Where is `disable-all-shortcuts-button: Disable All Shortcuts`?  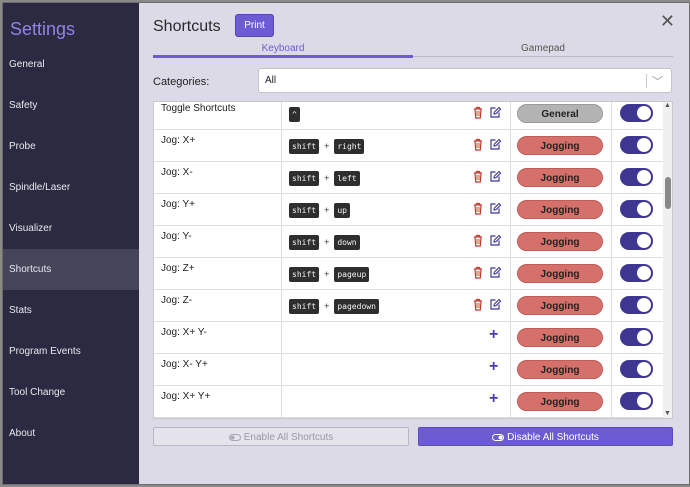 disable-all-shortcuts-button: Disable All Shortcuts is located at coordinates (545, 436).